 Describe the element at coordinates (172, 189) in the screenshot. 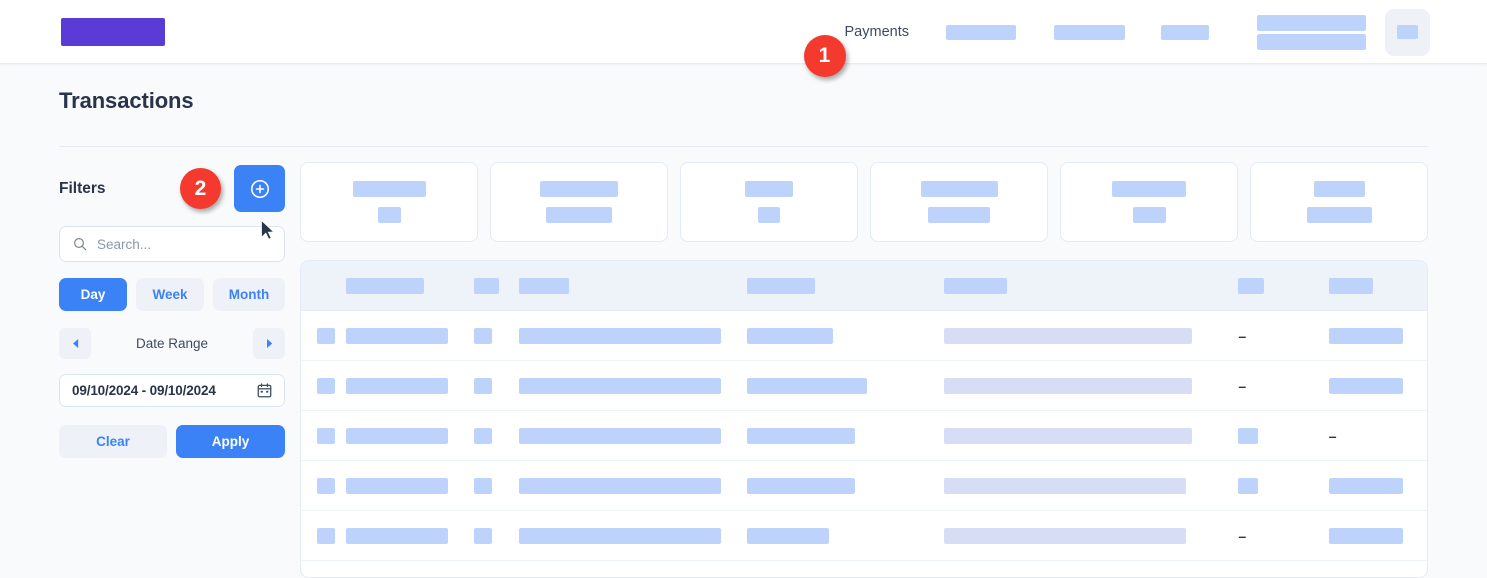

I see `filters-header: Filters 2` at that location.